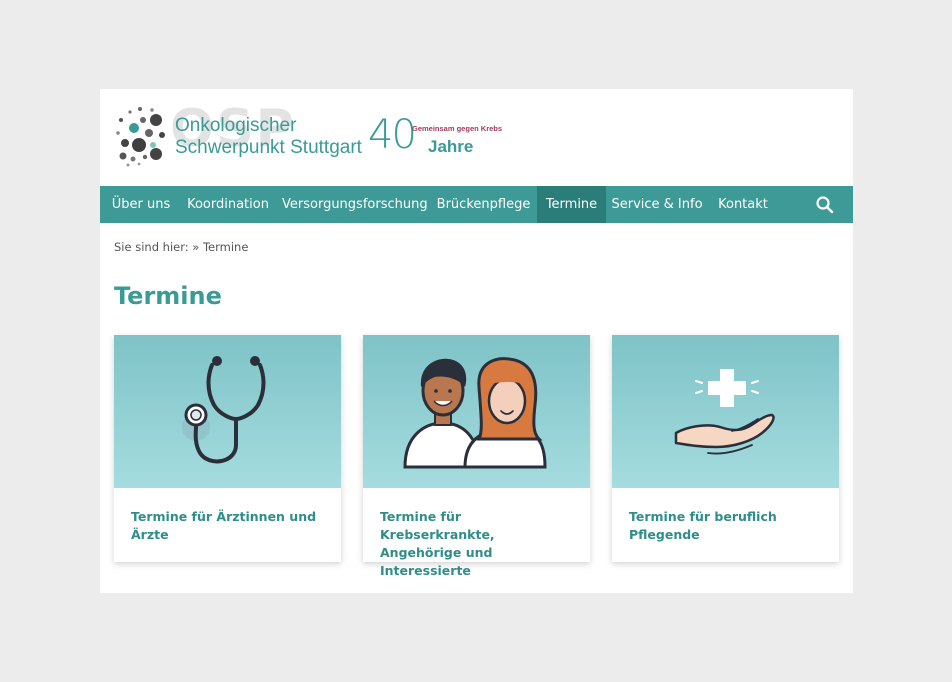 Image resolution: width=952 pixels, height=682 pixels. I want to click on stethoscope-icon, so click(224, 410).